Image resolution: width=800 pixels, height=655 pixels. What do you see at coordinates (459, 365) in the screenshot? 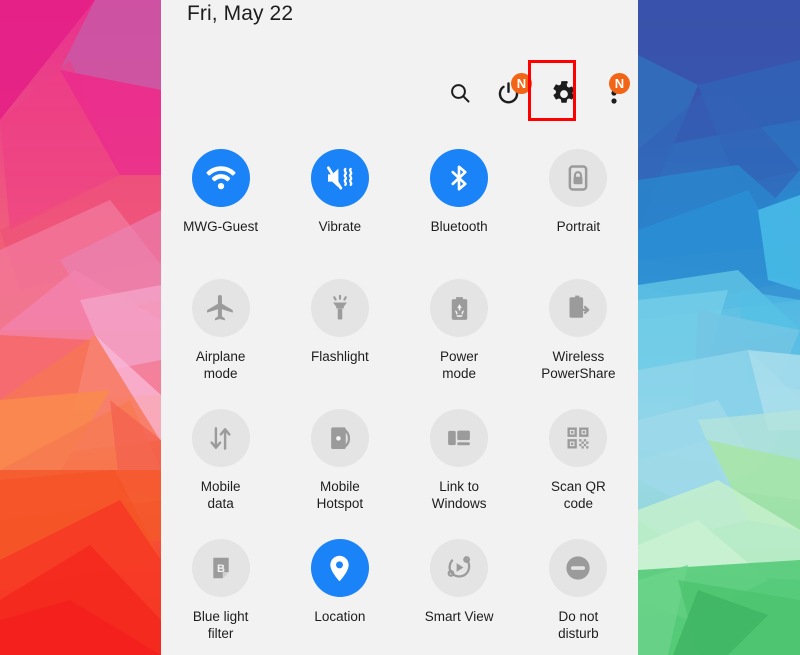
I see `tile-label: Power mode` at bounding box center [459, 365].